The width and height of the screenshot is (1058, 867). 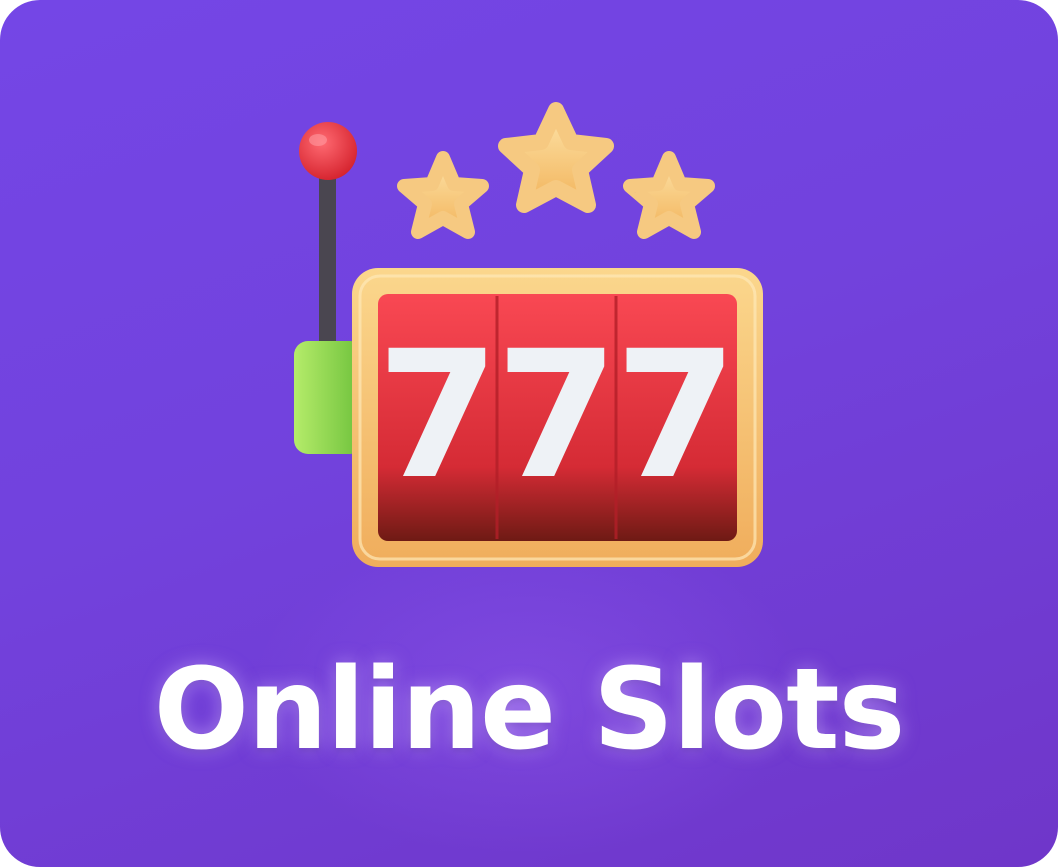 What do you see at coordinates (669, 195) in the screenshot?
I see `star-icon-right` at bounding box center [669, 195].